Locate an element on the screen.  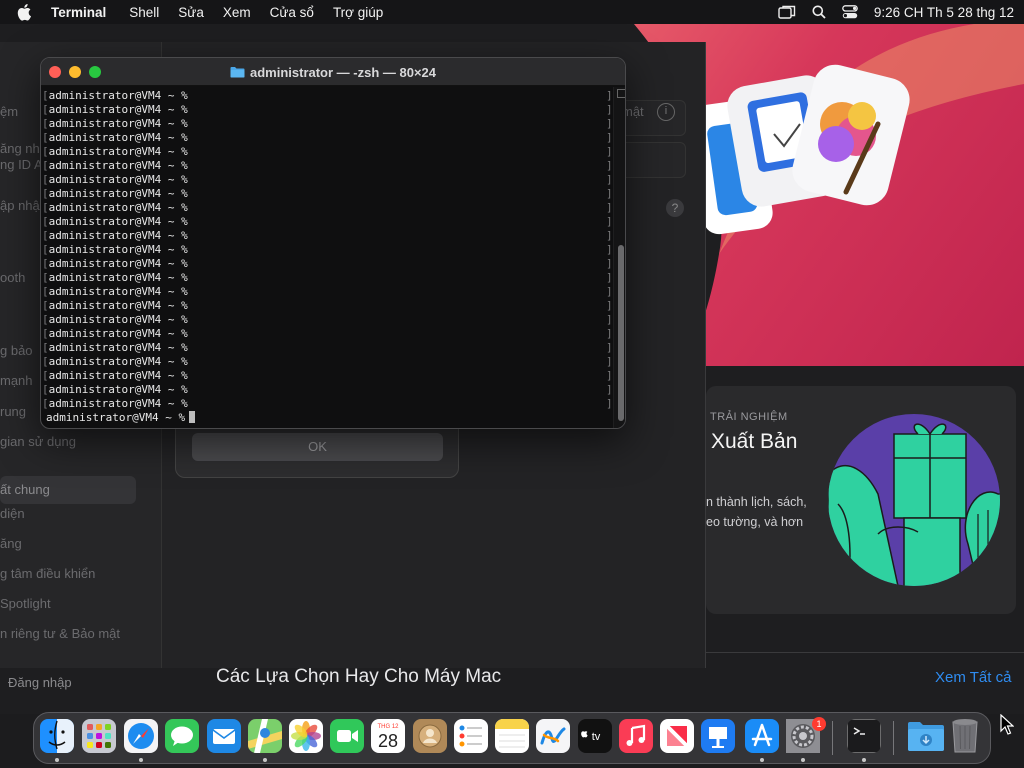
section-heading: Các Lựa Chọn Hay Cho Máy Mac is located at coordinates (359, 676).